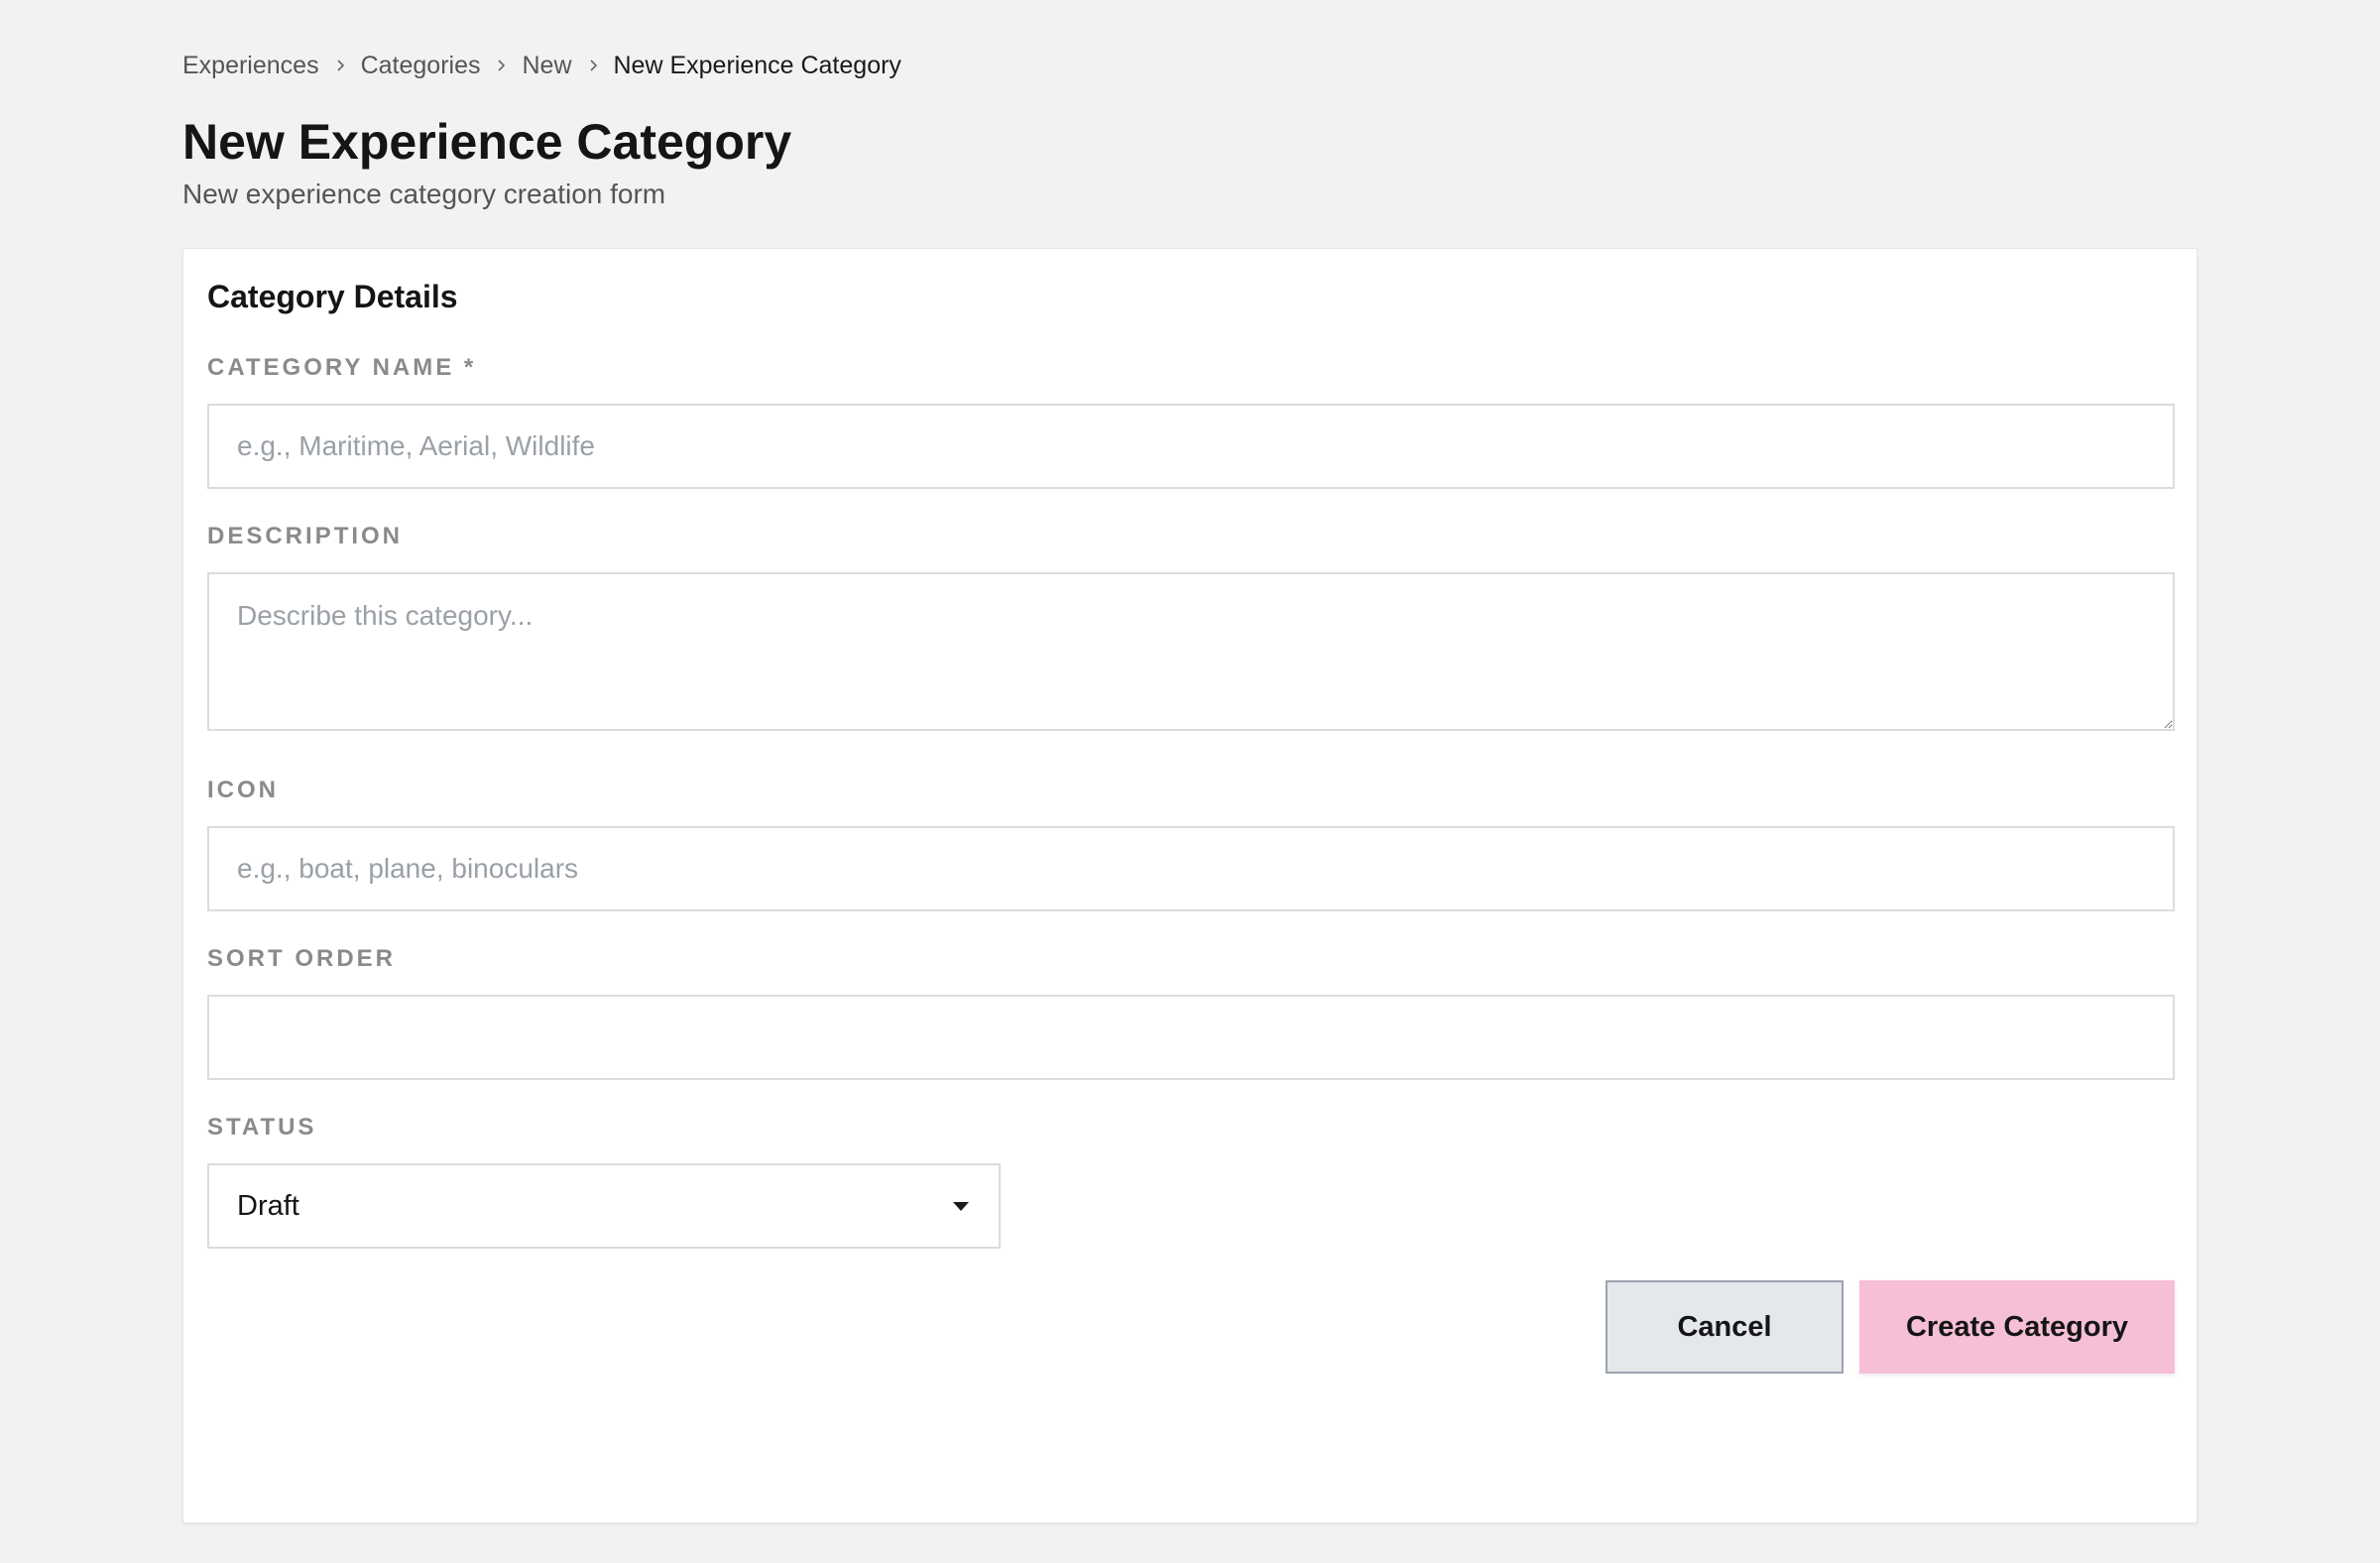  Describe the element at coordinates (2017, 1327) in the screenshot. I see `create-category-button: Create Category` at that location.